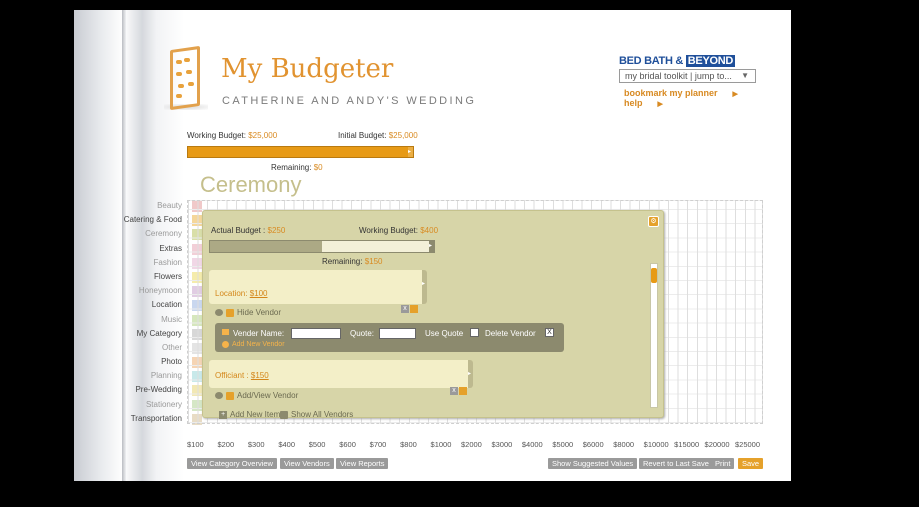 This screenshot has height=507, width=919. I want to click on panel-scrollbar, so click(654, 335).